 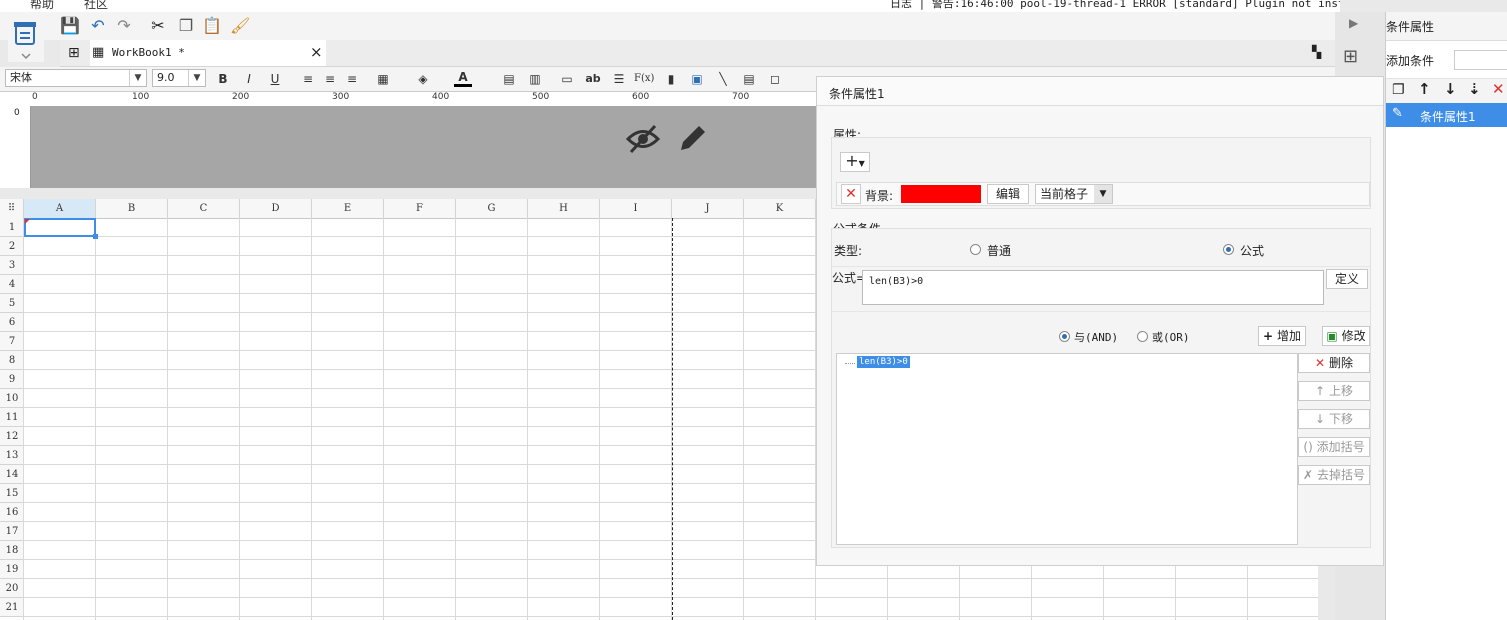 What do you see at coordinates (644, 79) in the screenshot?
I see `formula-button: F(x)` at bounding box center [644, 79].